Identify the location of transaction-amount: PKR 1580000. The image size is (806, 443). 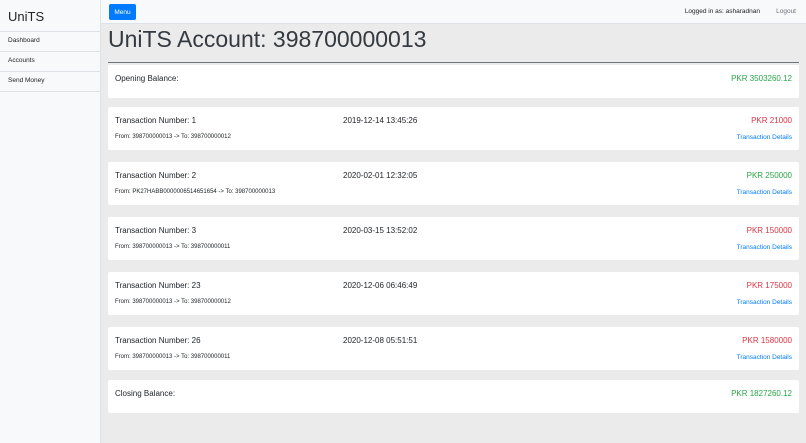
(767, 340).